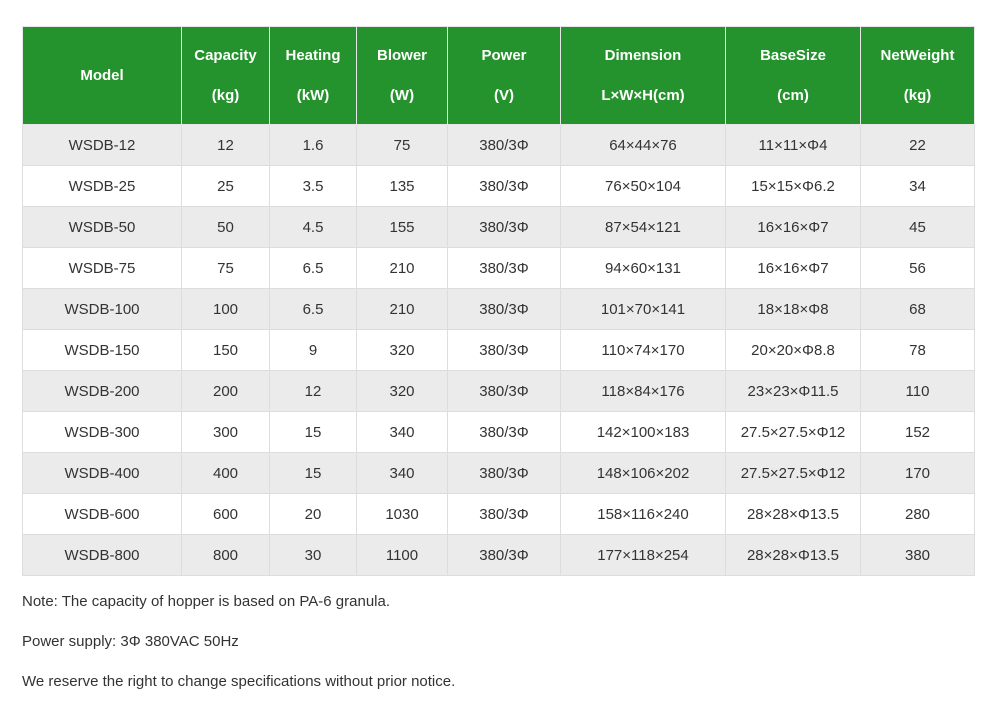 Image resolution: width=991 pixels, height=715 pixels. Describe the element at coordinates (102, 432) in the screenshot. I see `cell-model: WSDB-300` at that location.